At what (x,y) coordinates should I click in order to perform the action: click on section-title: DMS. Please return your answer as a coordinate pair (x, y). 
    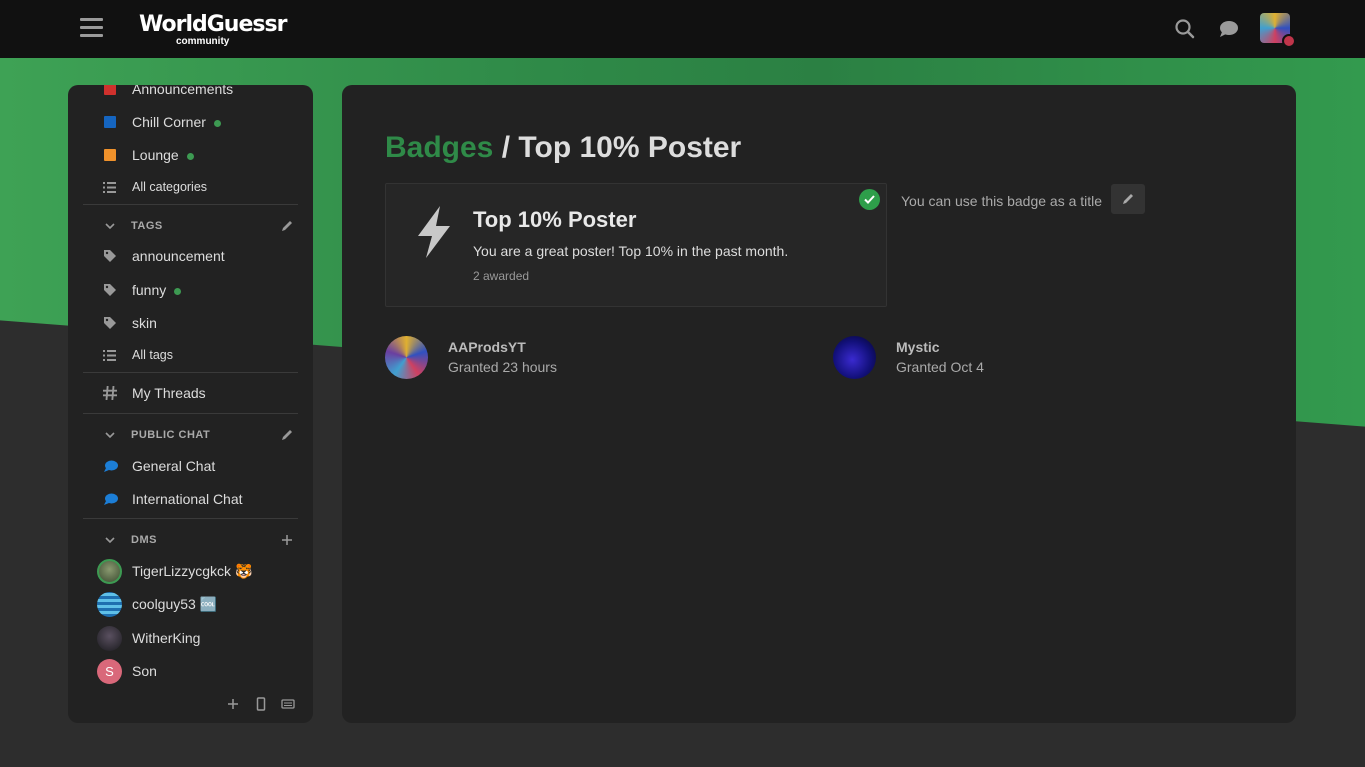
    Looking at the image, I should click on (144, 540).